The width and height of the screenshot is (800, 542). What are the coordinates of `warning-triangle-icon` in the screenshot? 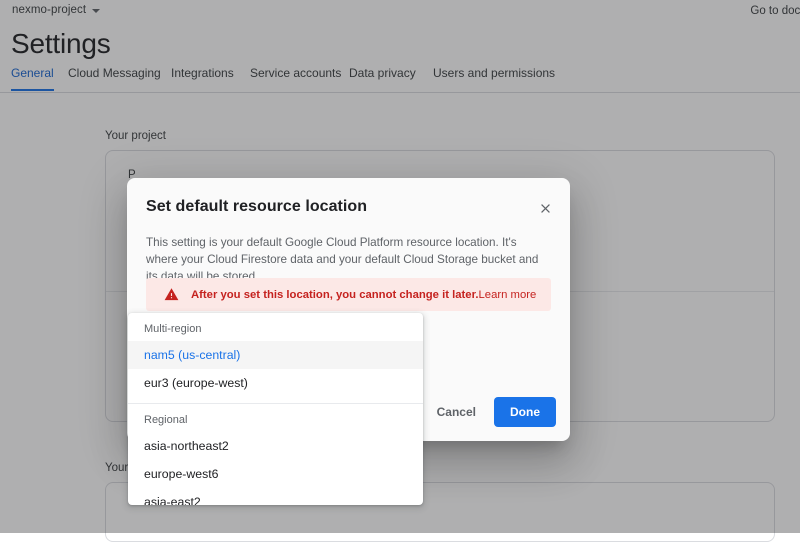 It's located at (171, 294).